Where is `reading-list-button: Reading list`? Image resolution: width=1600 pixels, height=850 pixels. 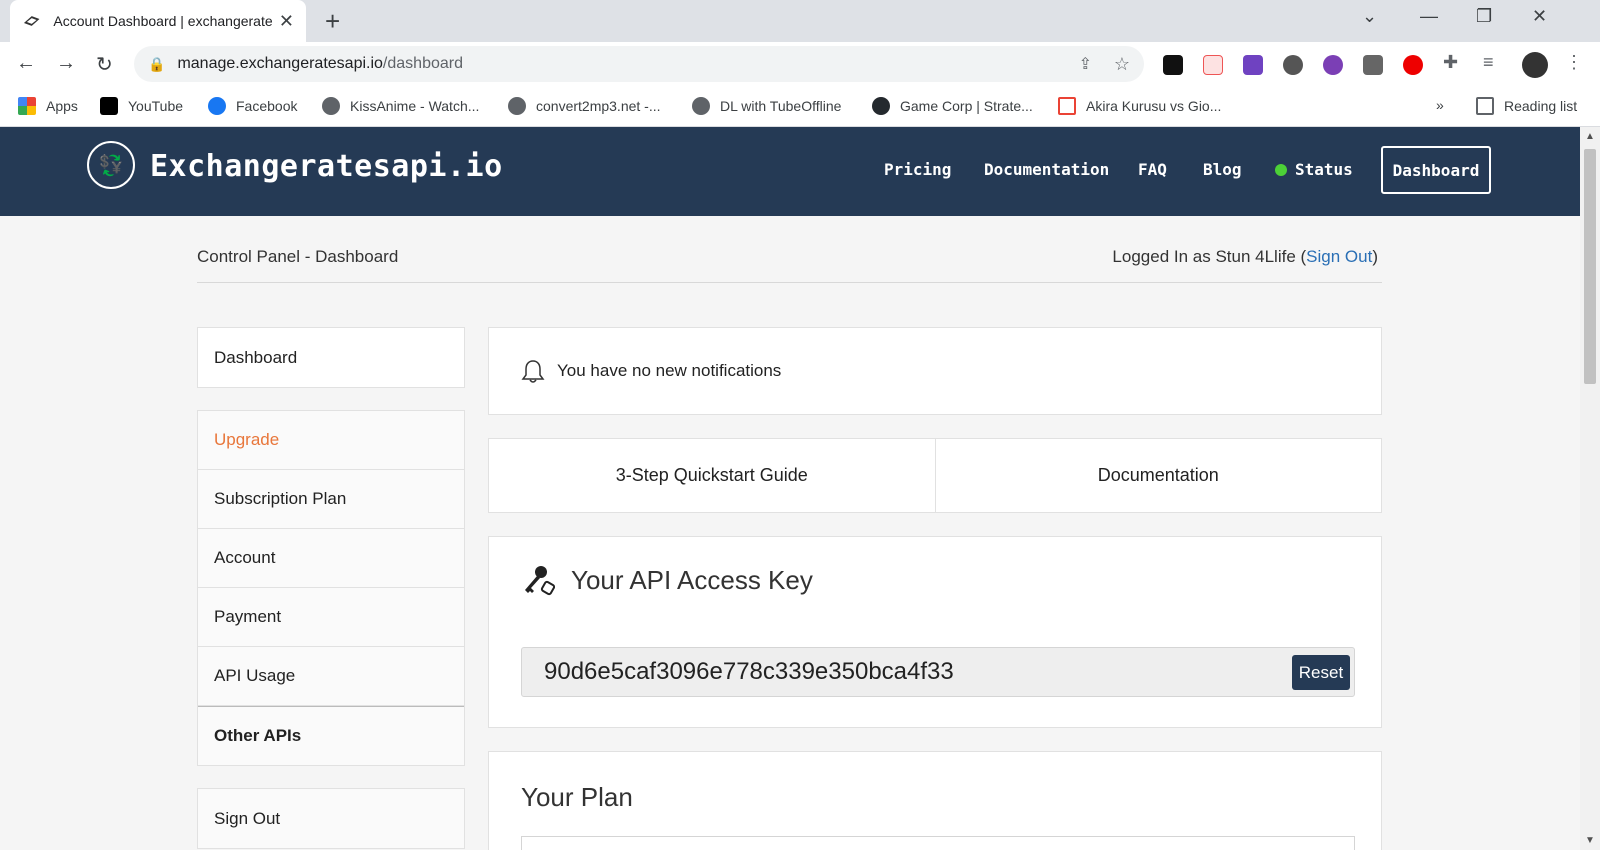
reading-list-button: Reading list is located at coordinates (1526, 106).